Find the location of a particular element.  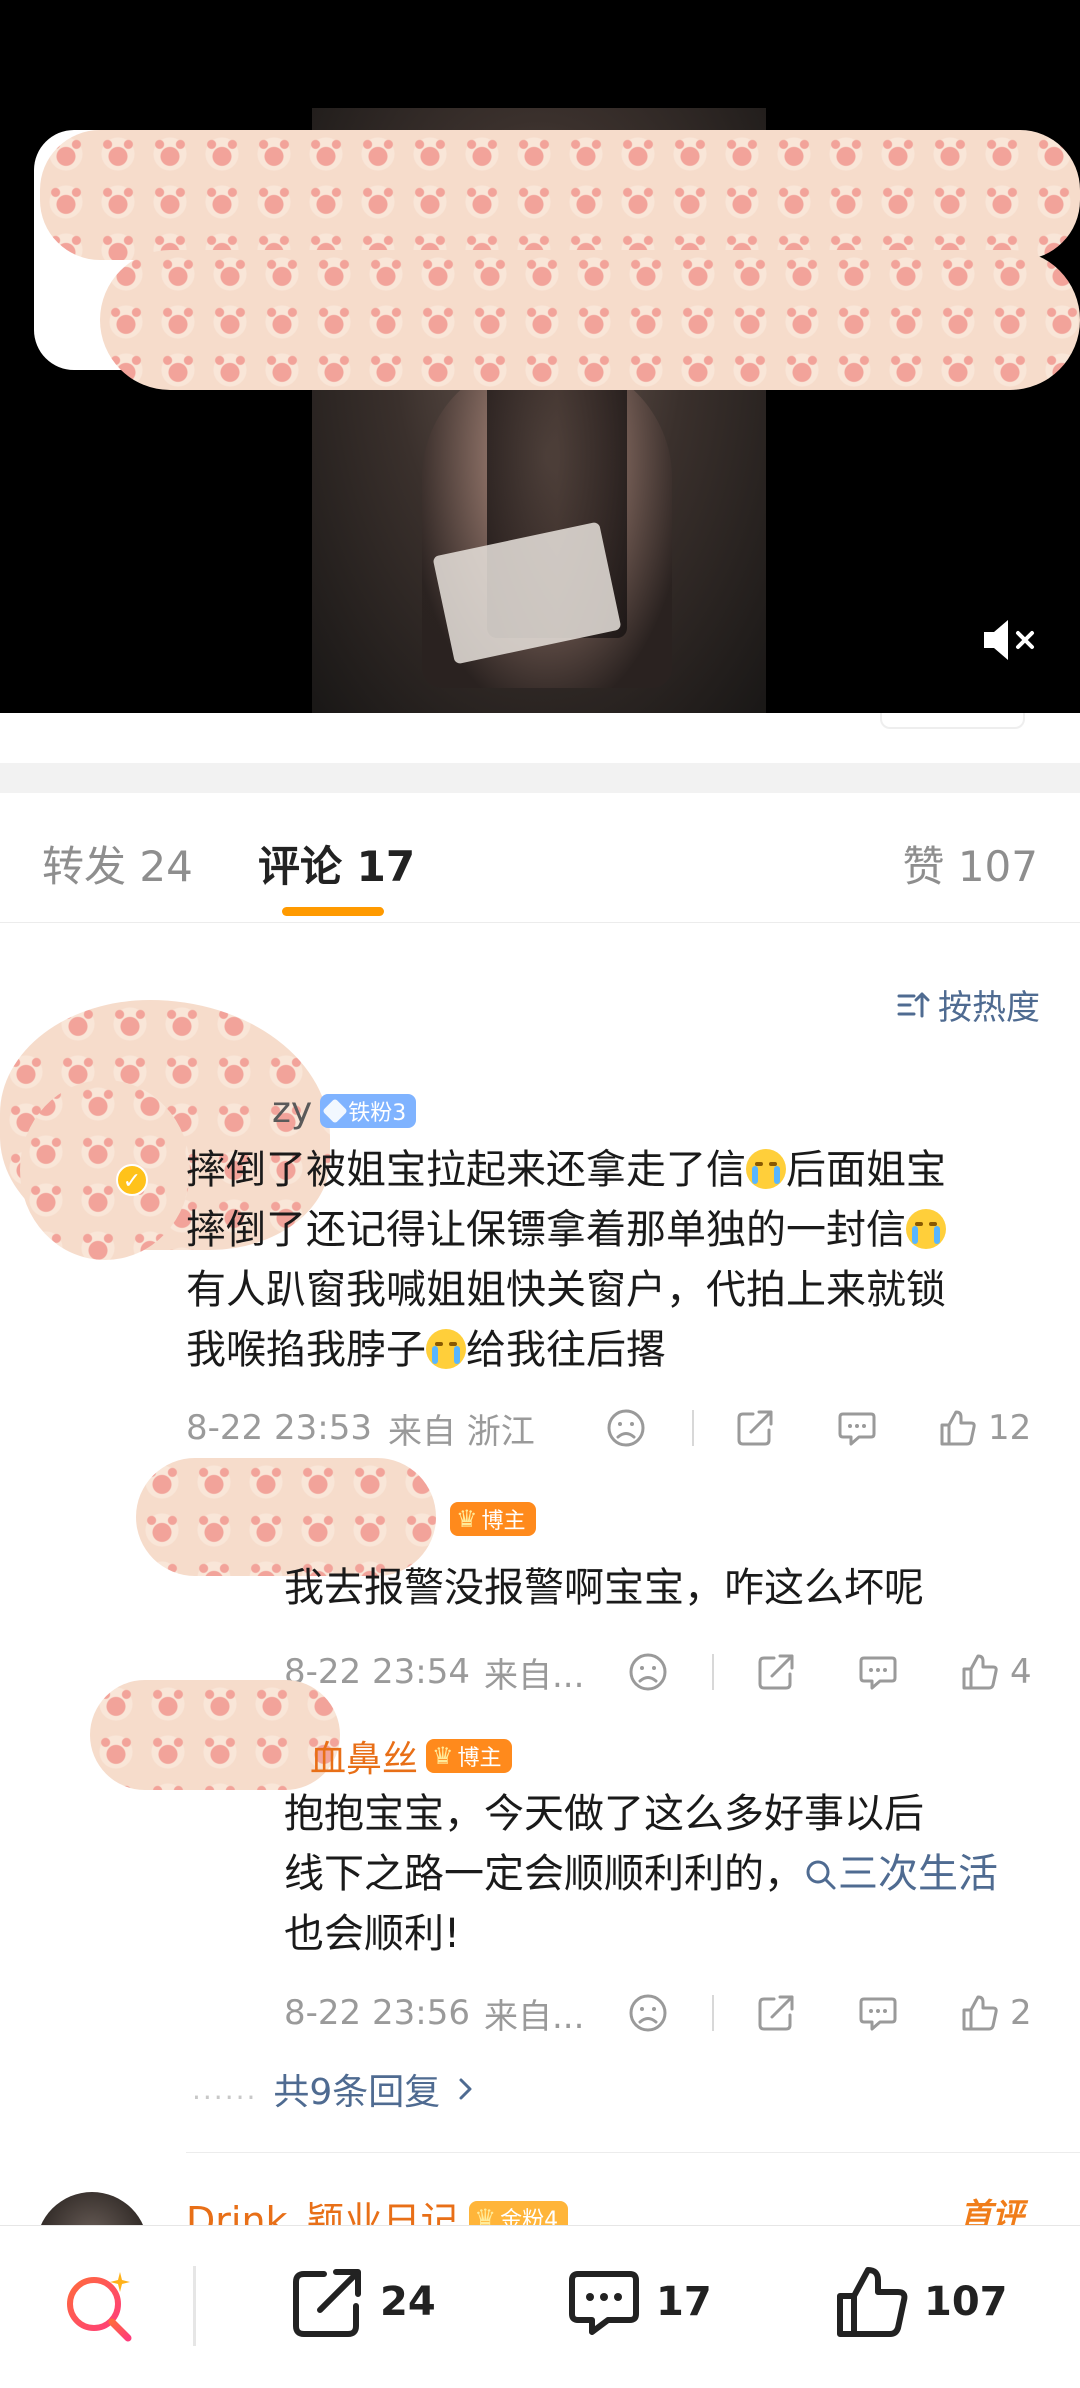

like-button: 2 is located at coordinates (996, 2013).